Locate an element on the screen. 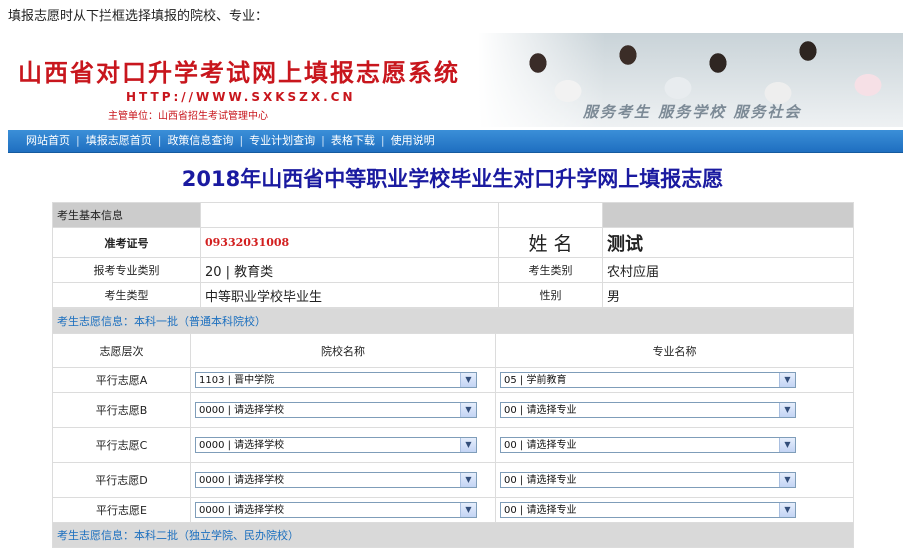 The height and width of the screenshot is (555, 905). school-select: 1103 | 晋中学院 ▼ is located at coordinates (336, 380).